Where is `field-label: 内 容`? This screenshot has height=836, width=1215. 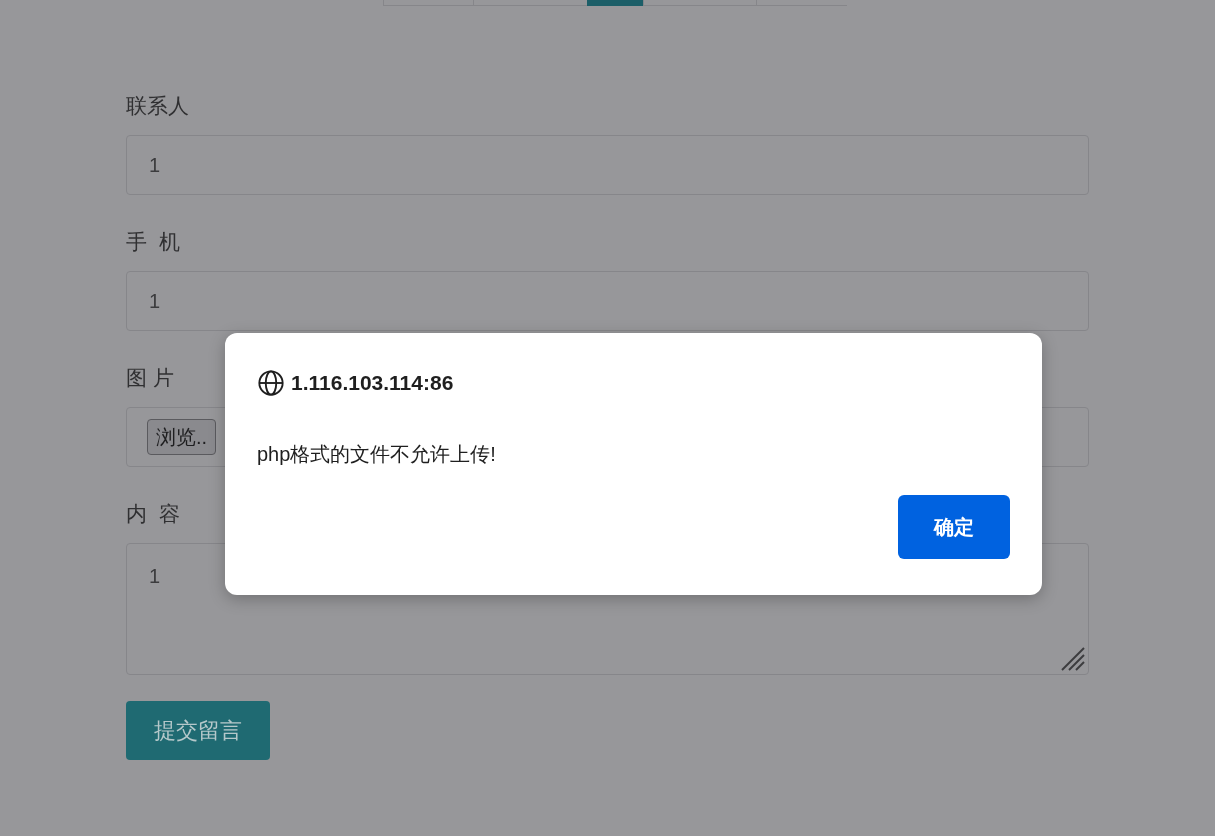
field-label: 内 容 is located at coordinates (153, 514).